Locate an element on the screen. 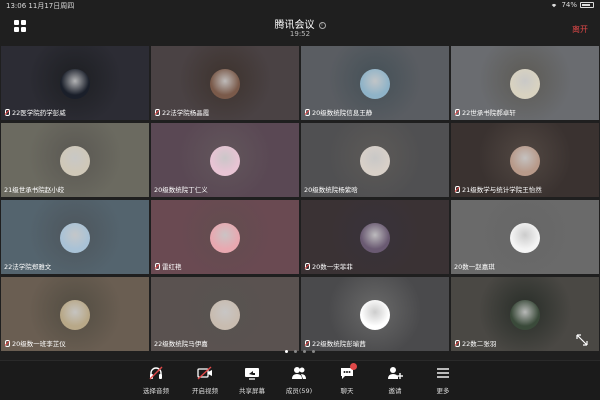  members-button: 成员(59) is located at coordinates (299, 380).